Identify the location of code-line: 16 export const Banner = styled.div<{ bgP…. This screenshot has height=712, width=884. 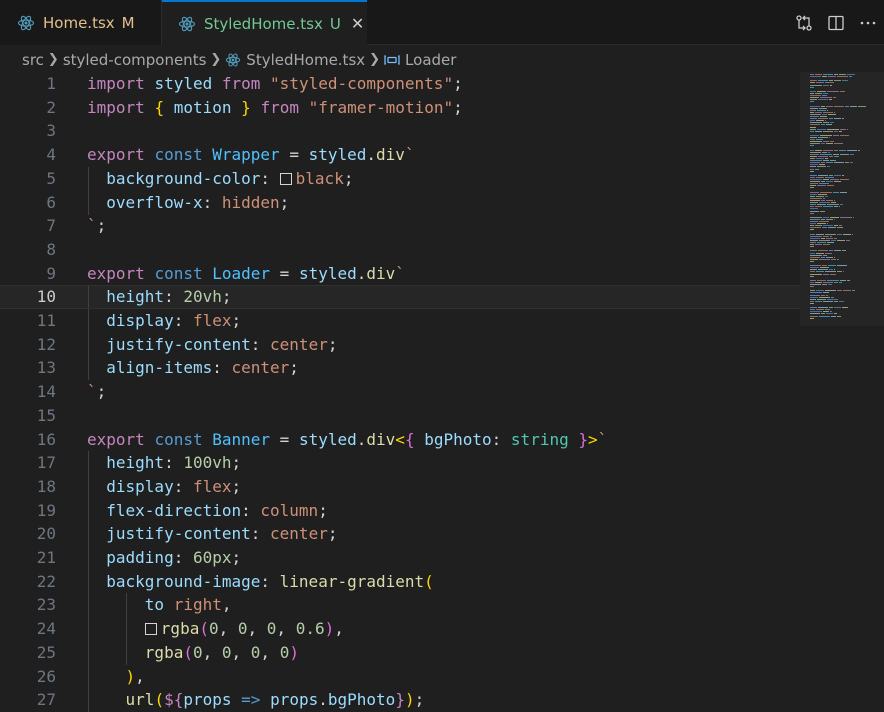
(400, 440).